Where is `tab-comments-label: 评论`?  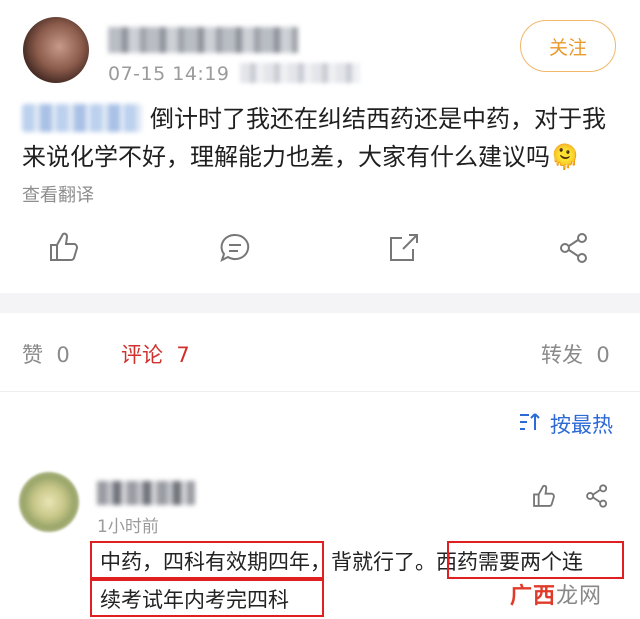
tab-comments-label: 评论 is located at coordinates (142, 355).